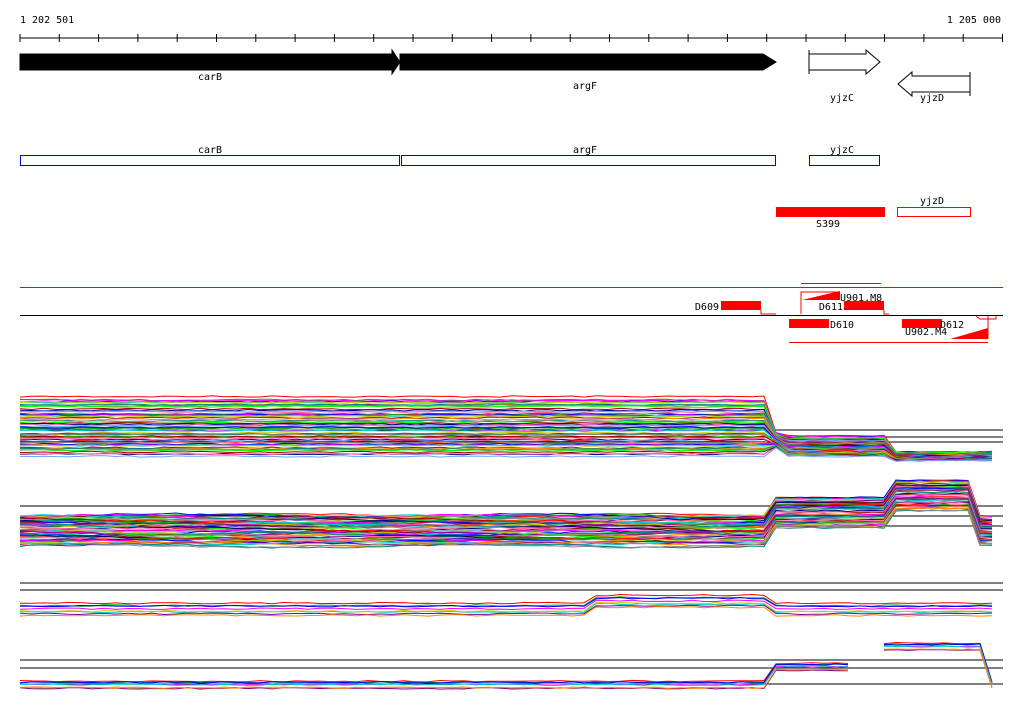 Image resolution: width=1024 pixels, height=714 pixels. I want to click on ruler-start-label: 1 202 501, so click(47, 20).